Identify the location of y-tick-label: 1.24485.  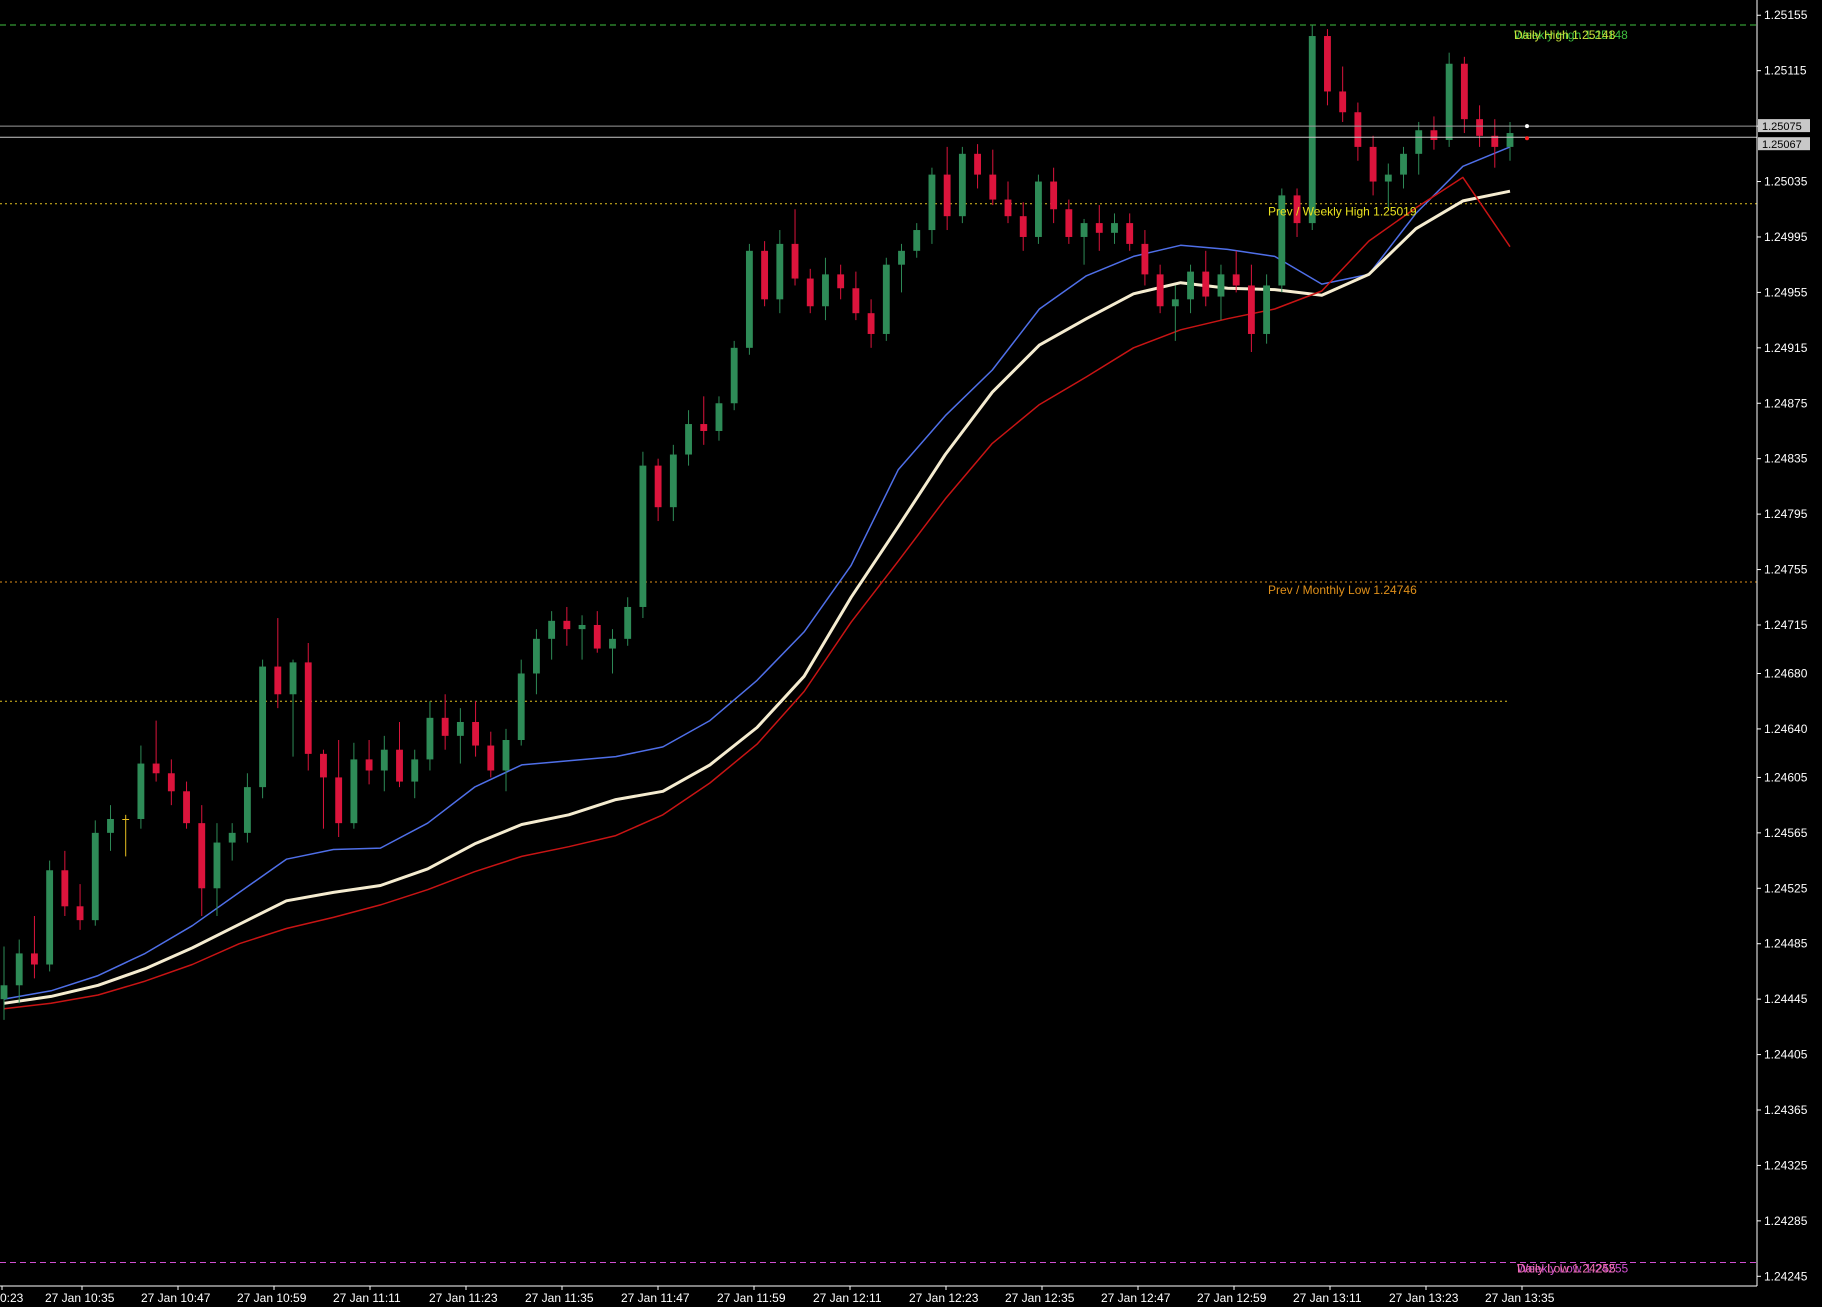
(1786, 944).